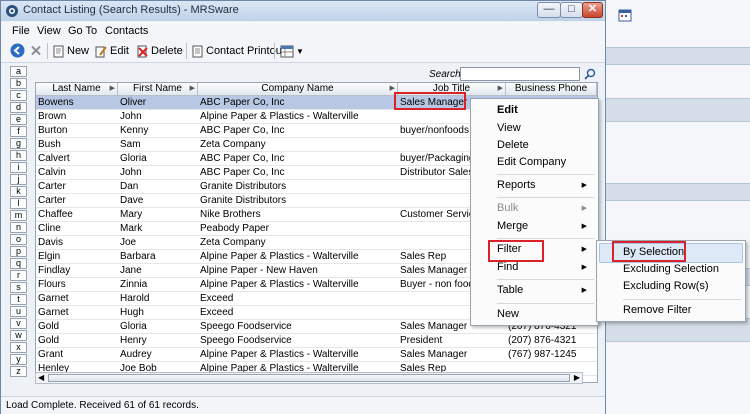  Describe the element at coordinates (18, 119) in the screenshot. I see `alpha-index-e: e` at that location.